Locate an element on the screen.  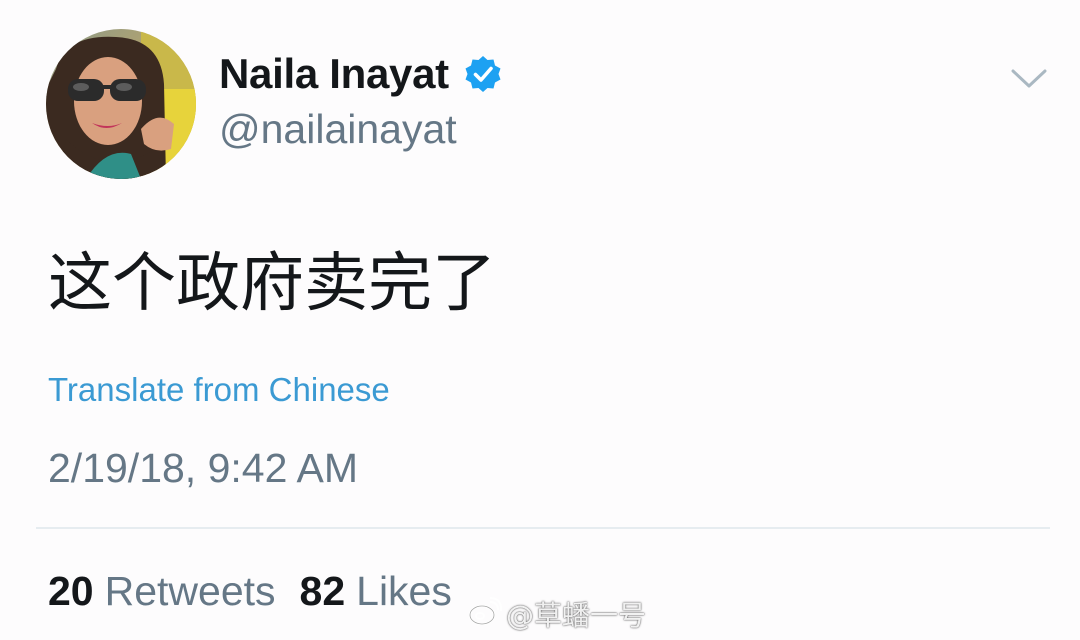
avatar is located at coordinates (121, 104).